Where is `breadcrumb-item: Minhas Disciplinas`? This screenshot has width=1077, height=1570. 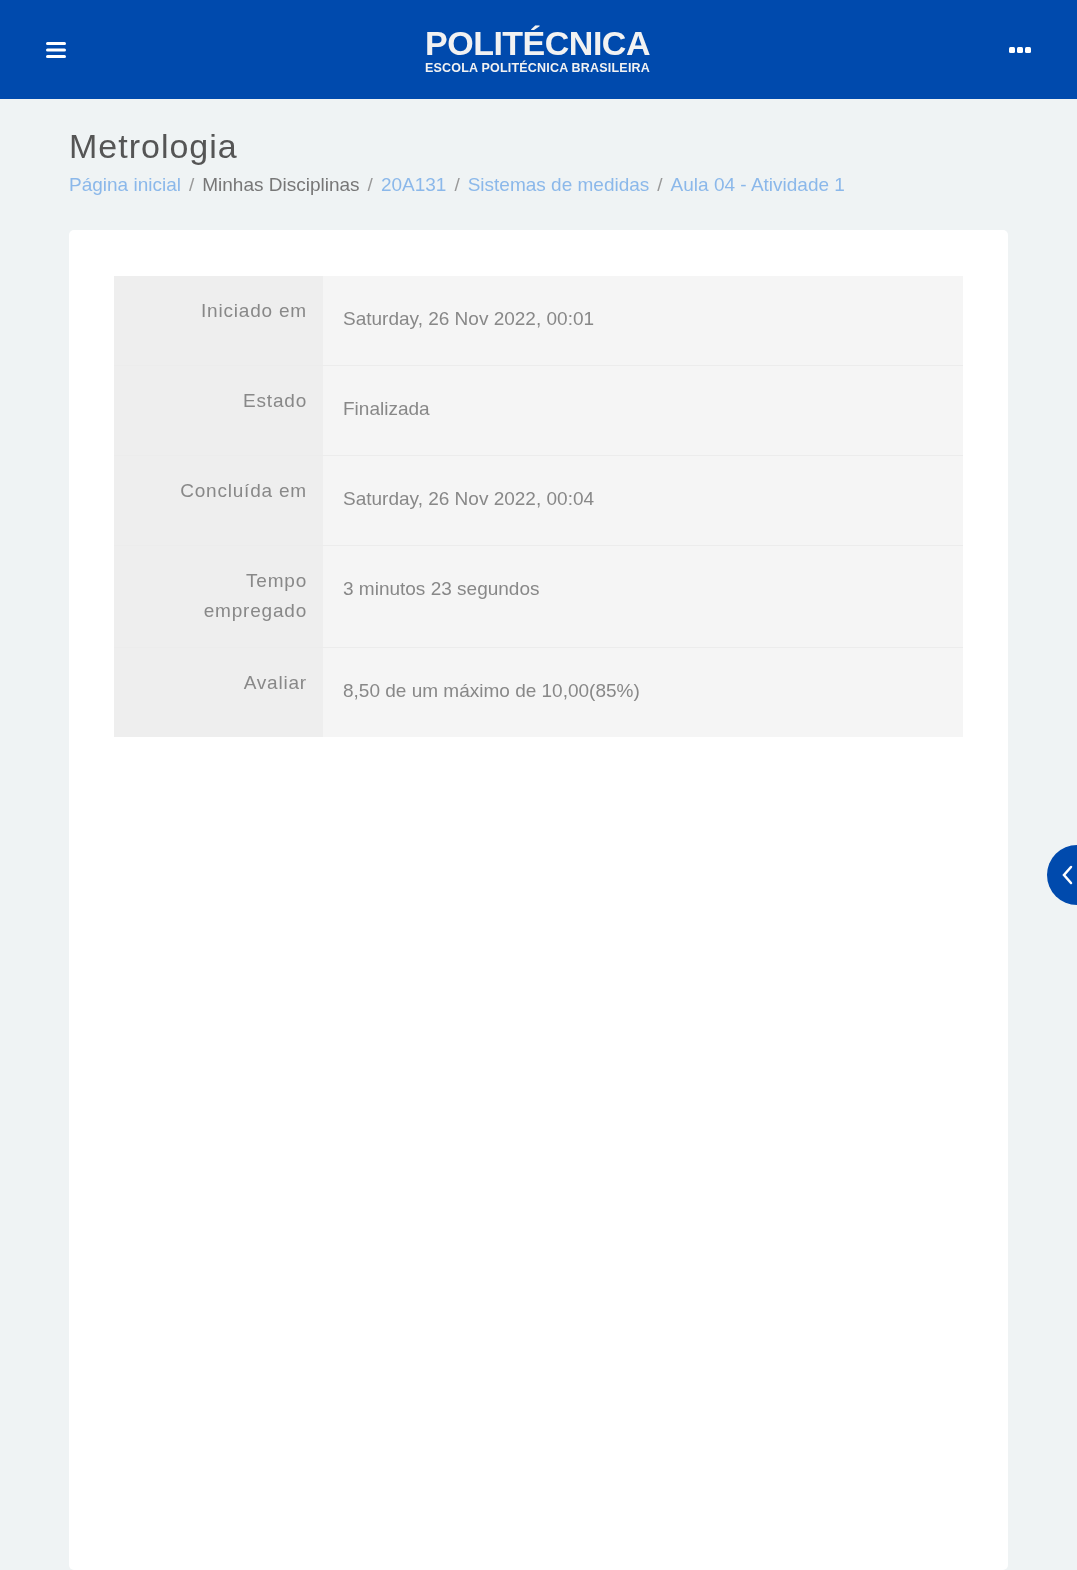 breadcrumb-item: Minhas Disciplinas is located at coordinates (281, 185).